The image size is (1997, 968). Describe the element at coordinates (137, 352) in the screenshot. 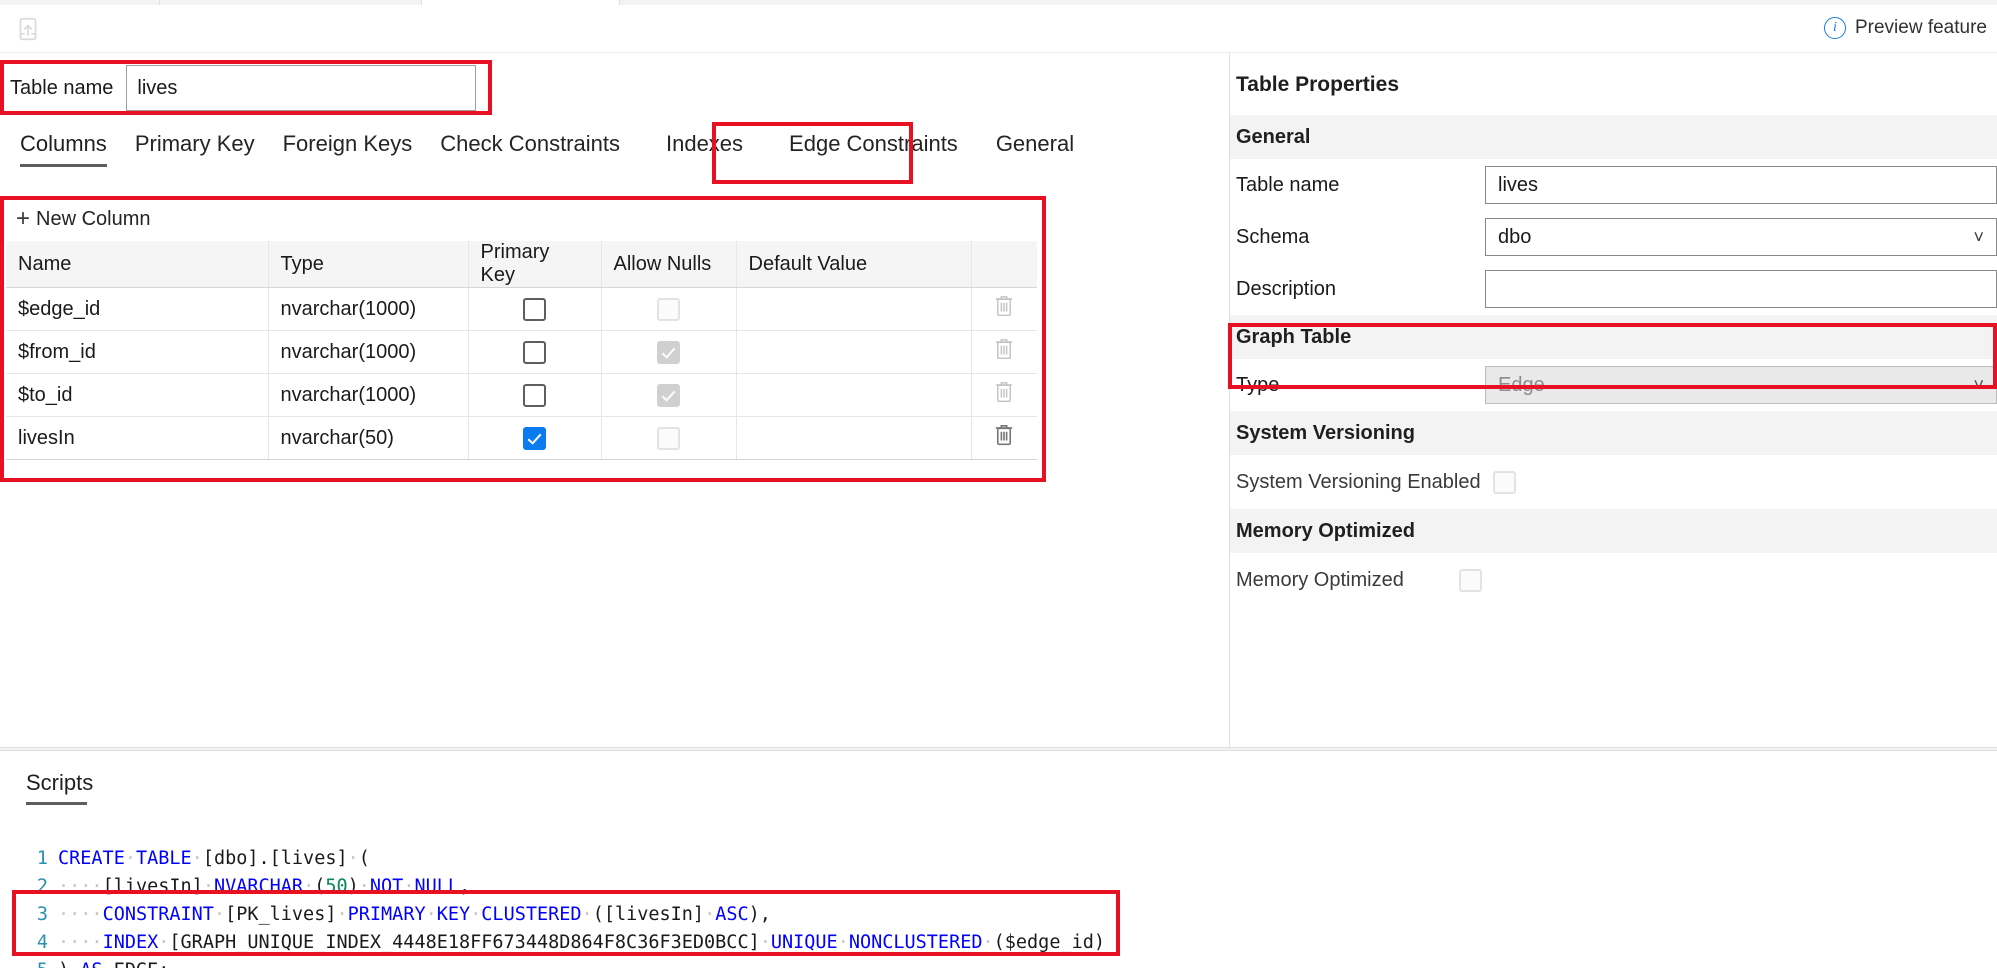

I see `cell-column-name: $from_id` at that location.